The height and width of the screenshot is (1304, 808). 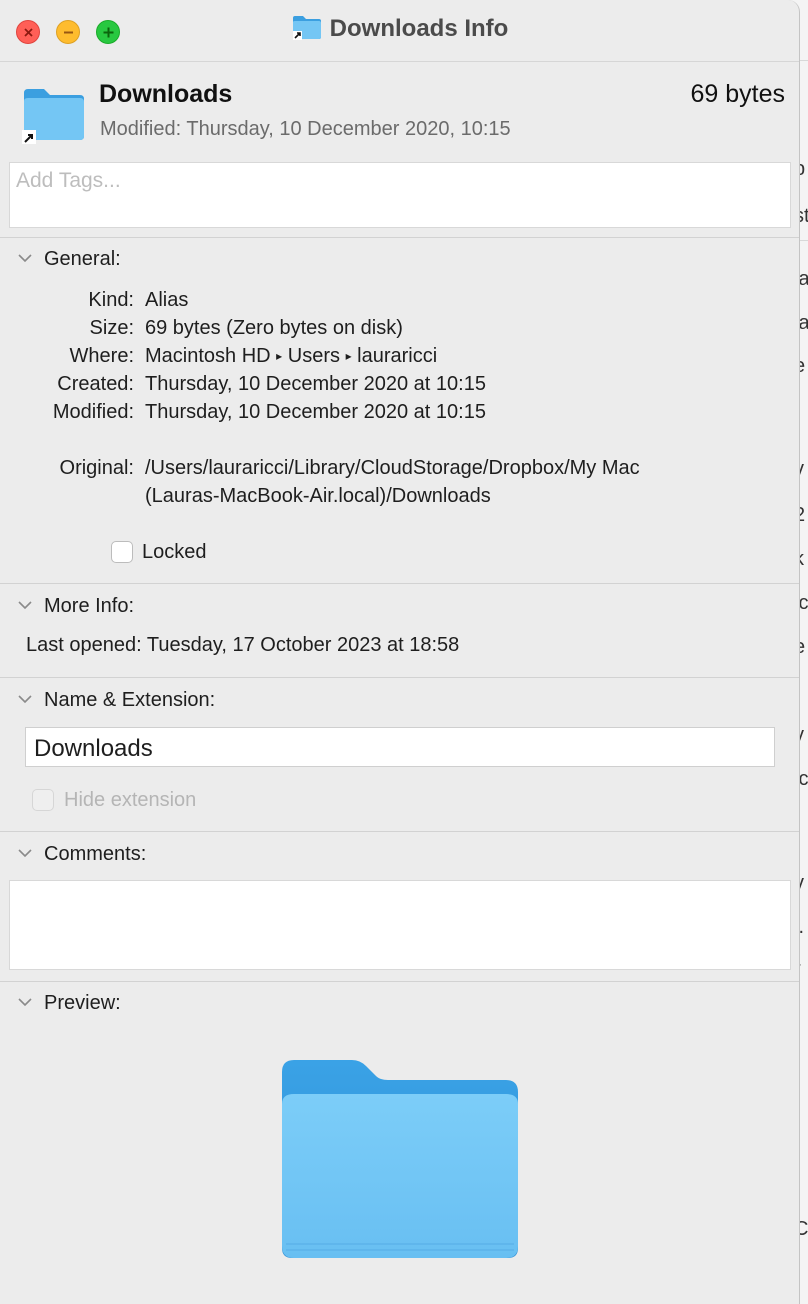 I want to click on where-label: Where:, so click(x=101, y=356).